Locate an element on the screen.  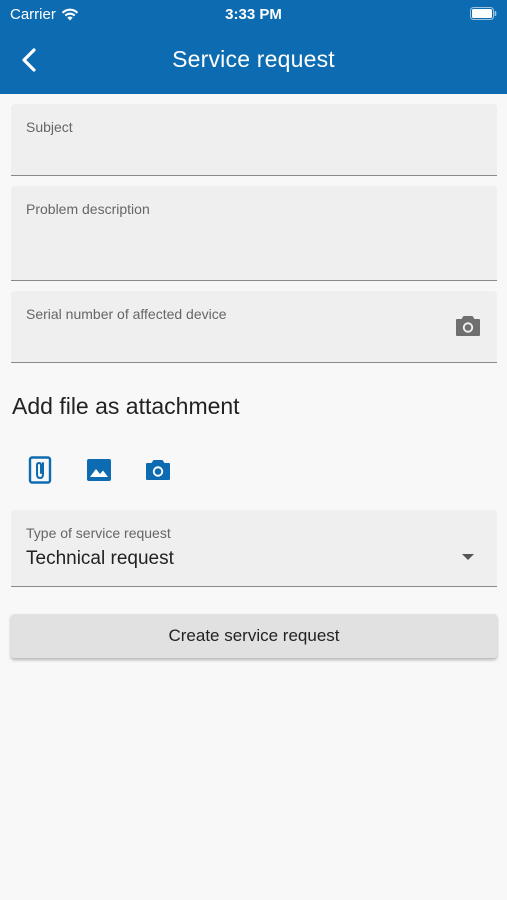
create-service-request-button: Create service request is located at coordinates (254, 636).